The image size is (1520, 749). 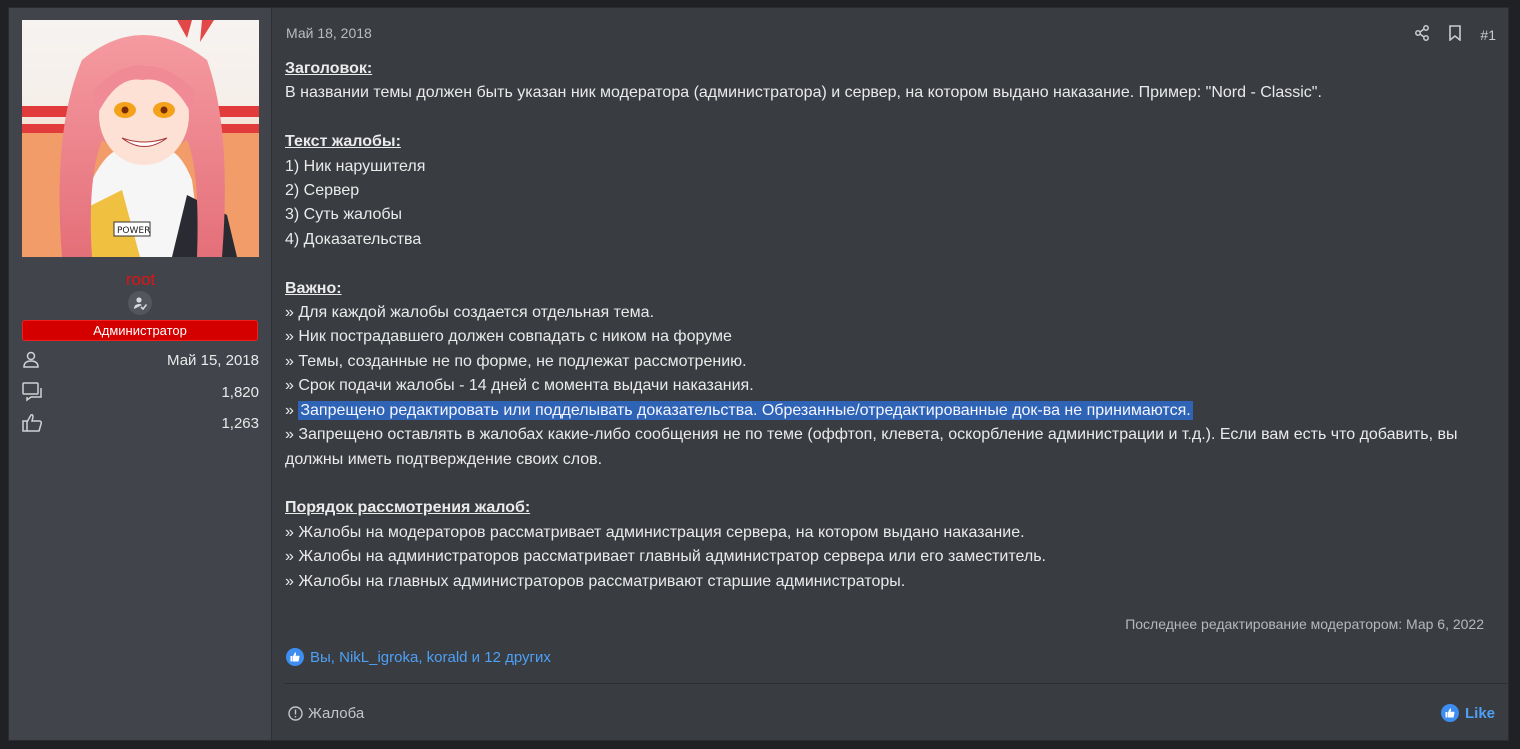 I want to click on share-icon, so click(x=1422, y=34).